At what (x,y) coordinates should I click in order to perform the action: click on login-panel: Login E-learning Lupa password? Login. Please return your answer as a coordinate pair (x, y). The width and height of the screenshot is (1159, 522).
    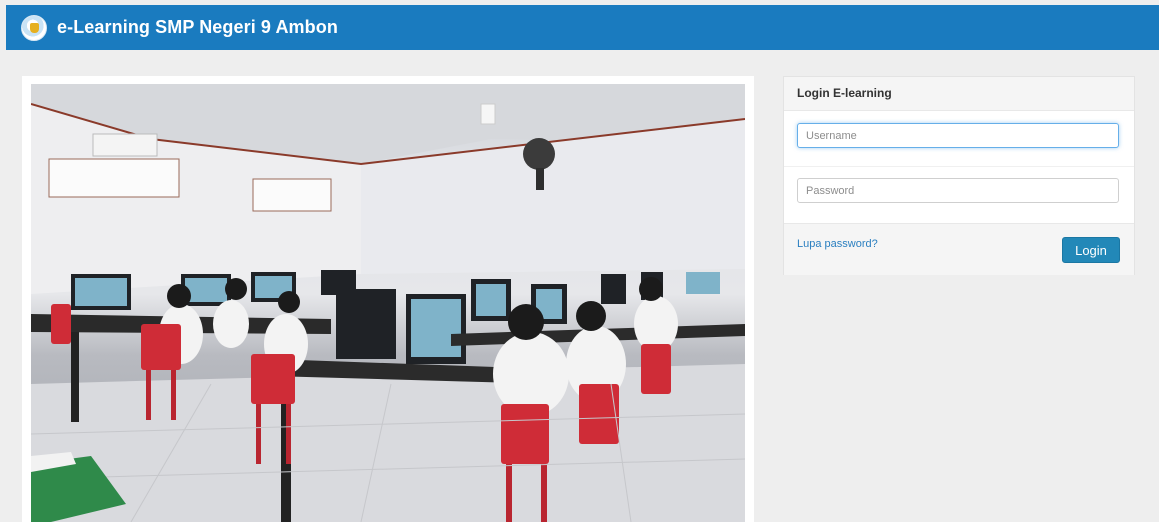
    Looking at the image, I should click on (959, 176).